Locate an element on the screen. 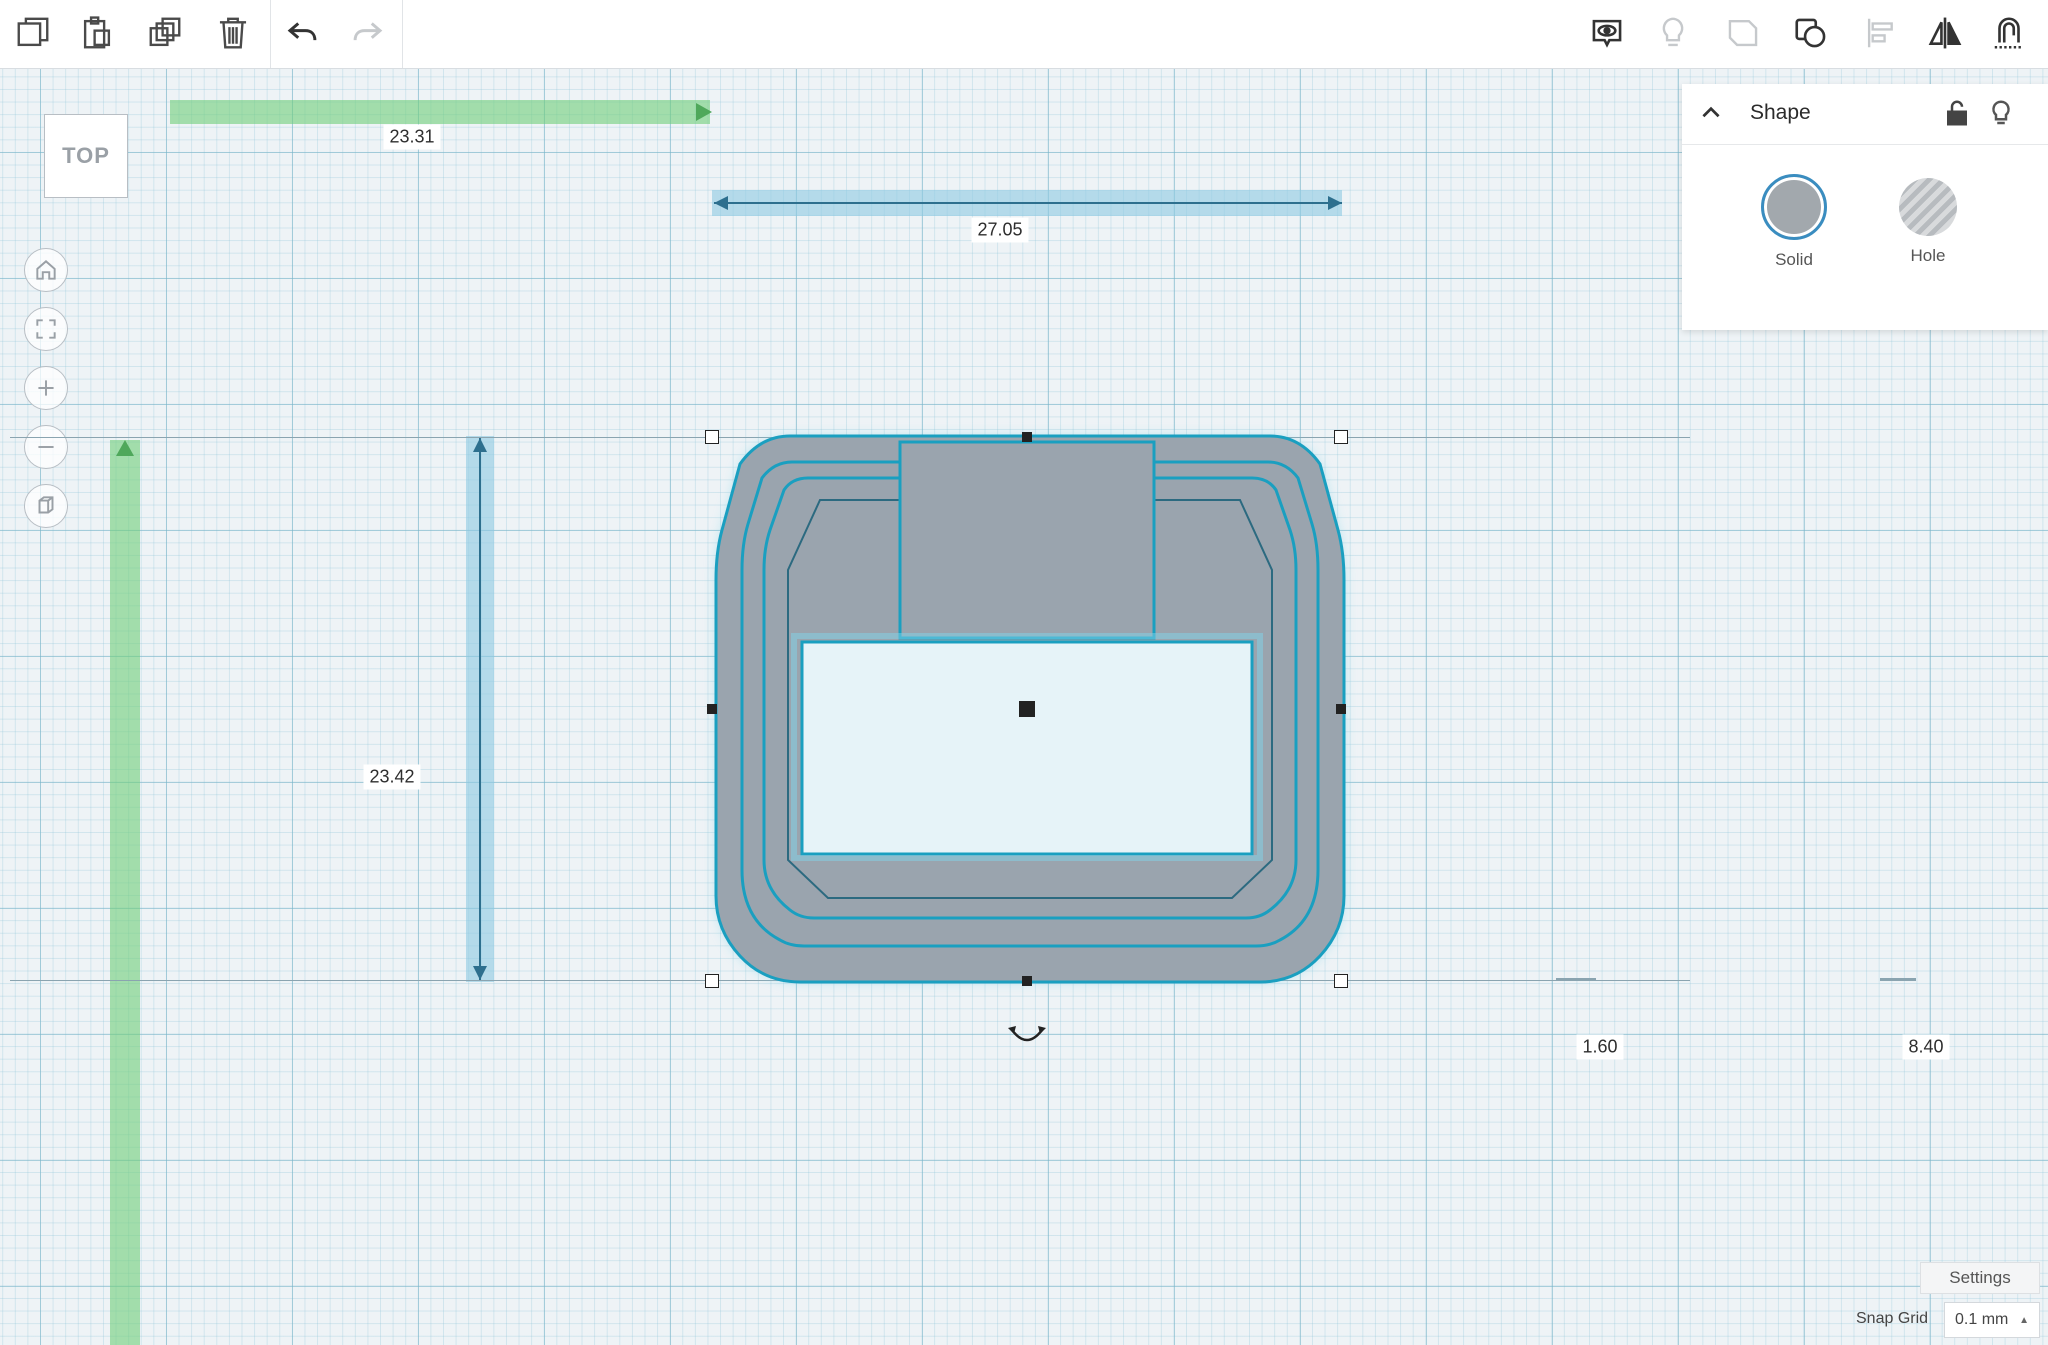 The image size is (2048, 1345). resize-handle-left is located at coordinates (712, 709).